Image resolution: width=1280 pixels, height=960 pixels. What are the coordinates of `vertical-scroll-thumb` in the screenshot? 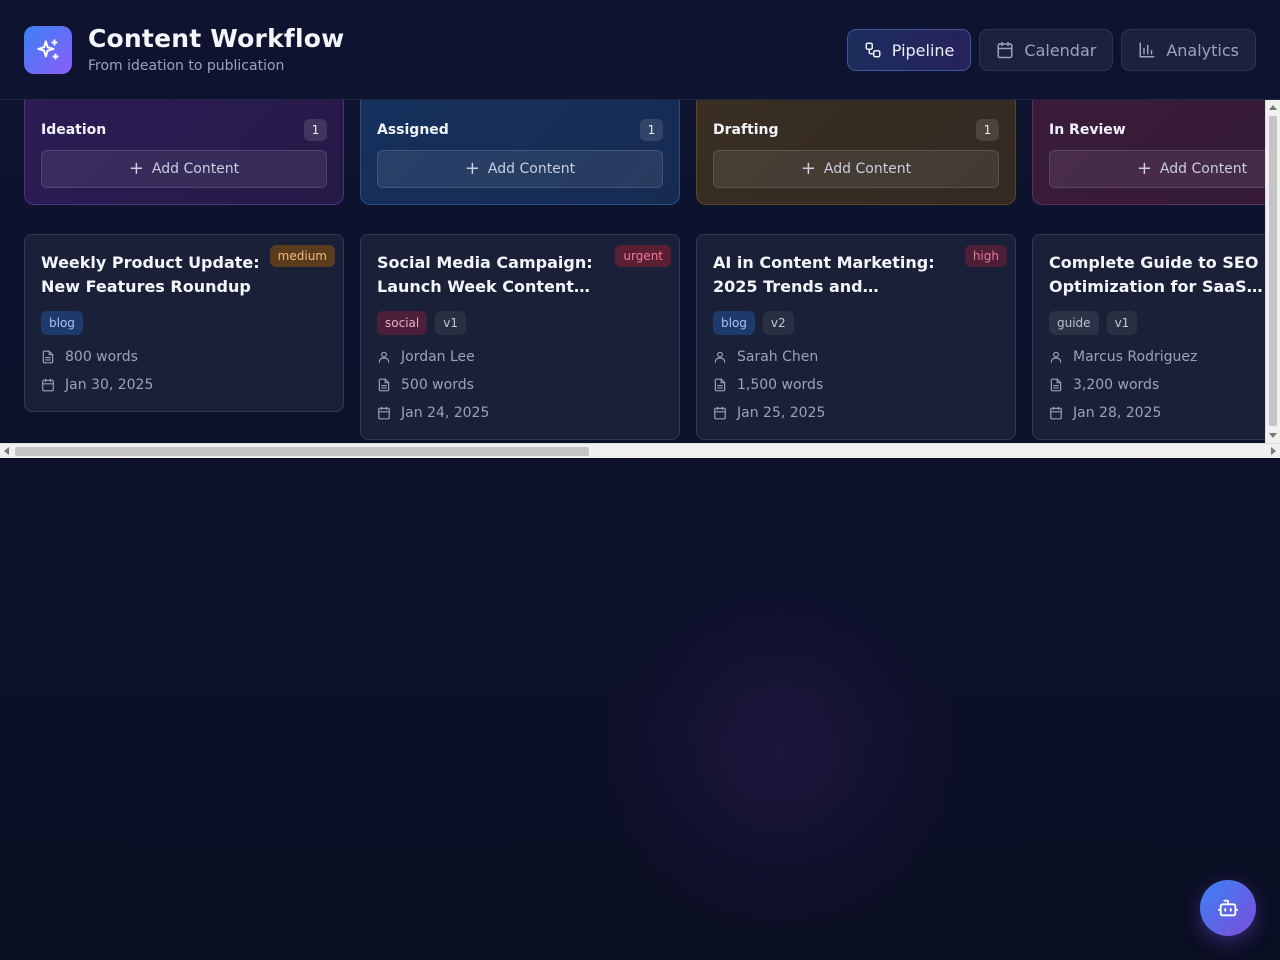 It's located at (1273, 271).